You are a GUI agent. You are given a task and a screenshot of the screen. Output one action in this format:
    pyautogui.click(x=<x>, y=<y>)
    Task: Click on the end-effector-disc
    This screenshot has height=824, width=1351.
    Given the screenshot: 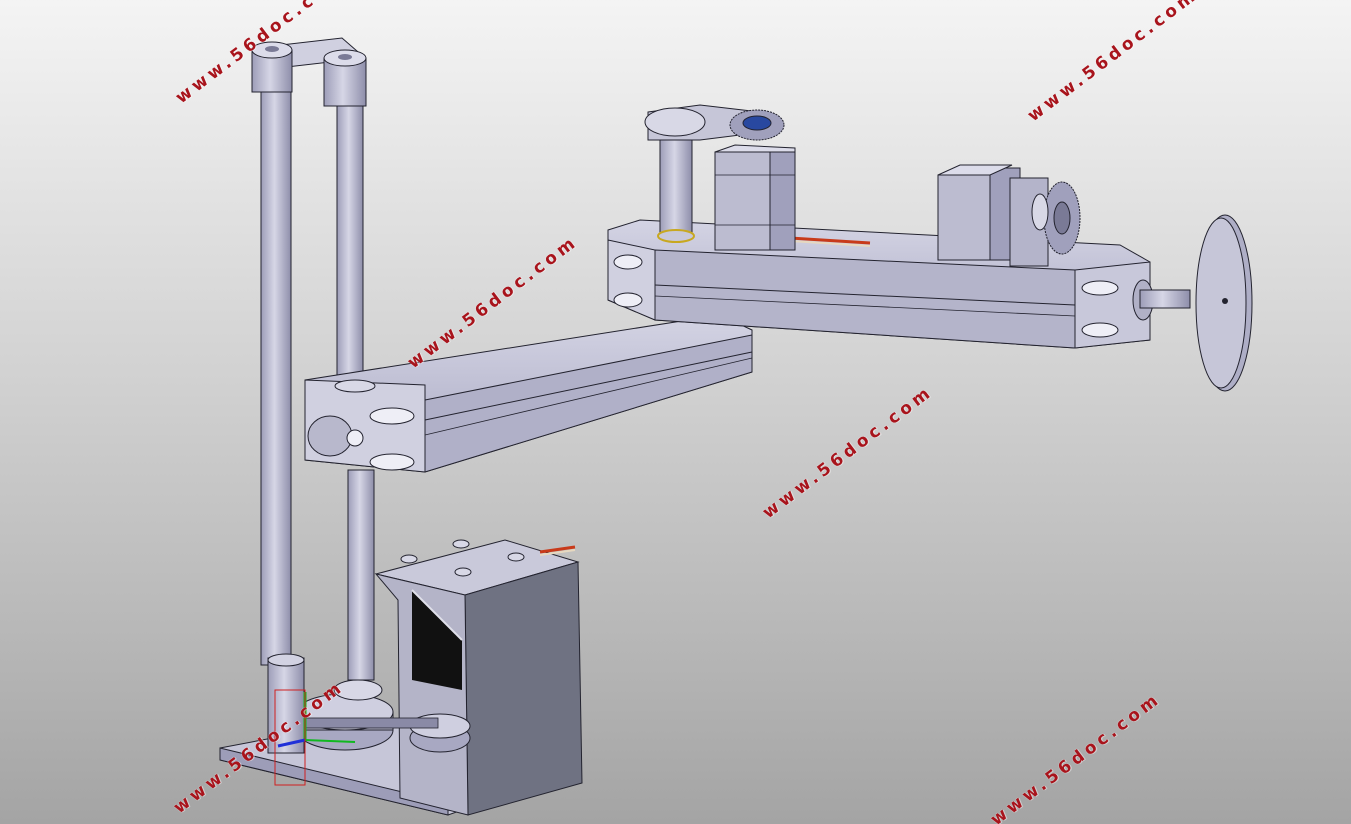 What is the action you would take?
    pyautogui.click(x=1196, y=303)
    